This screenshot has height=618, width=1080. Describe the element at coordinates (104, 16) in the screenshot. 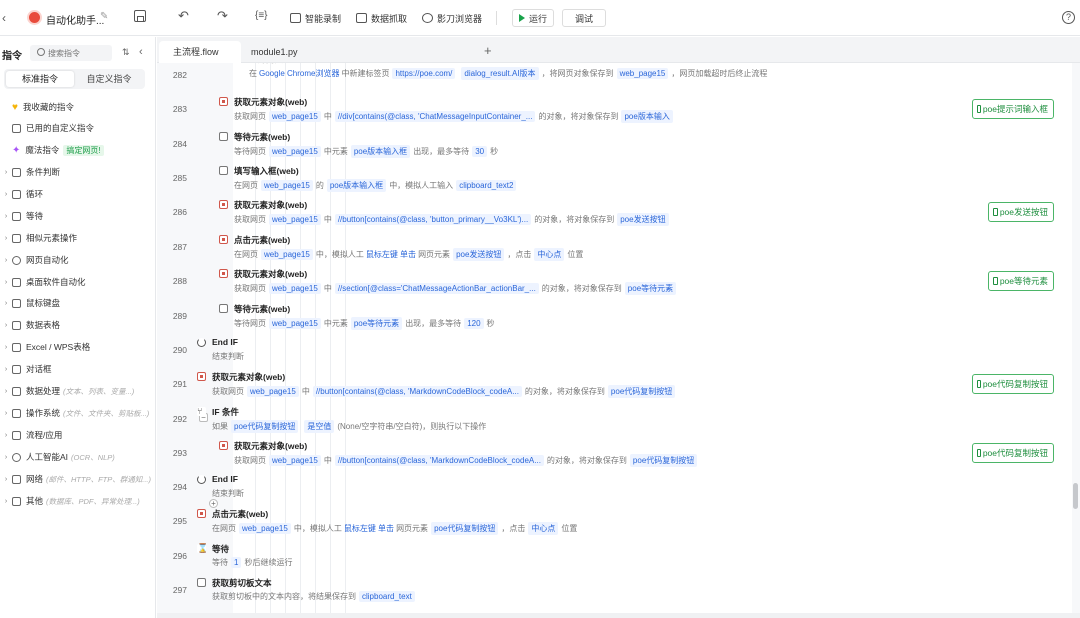

I see `edit-title-icon: ✎` at that location.